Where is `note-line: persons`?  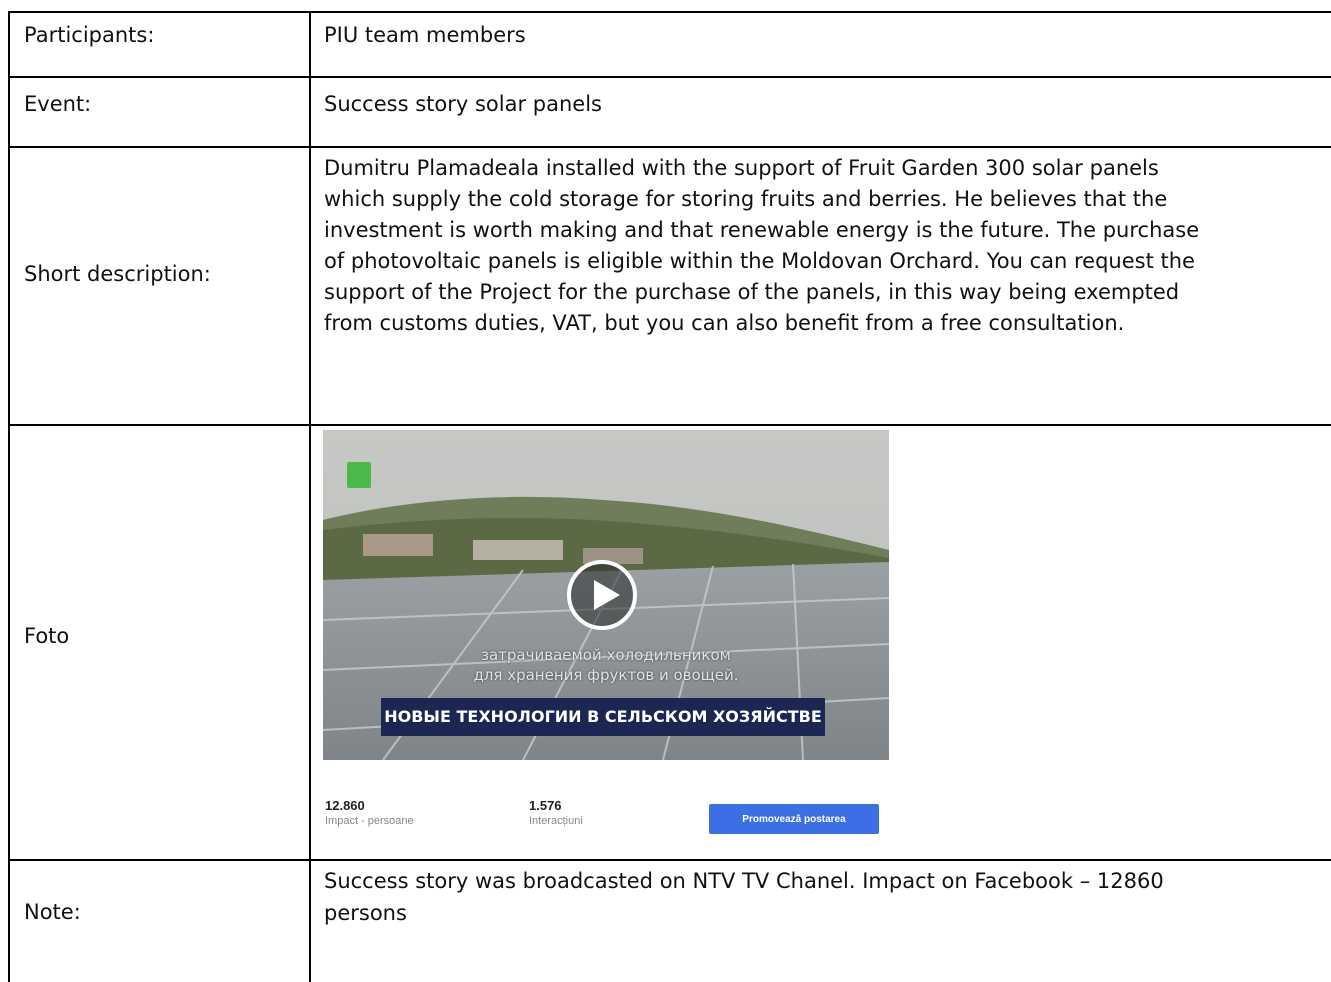 note-line: persons is located at coordinates (365, 913).